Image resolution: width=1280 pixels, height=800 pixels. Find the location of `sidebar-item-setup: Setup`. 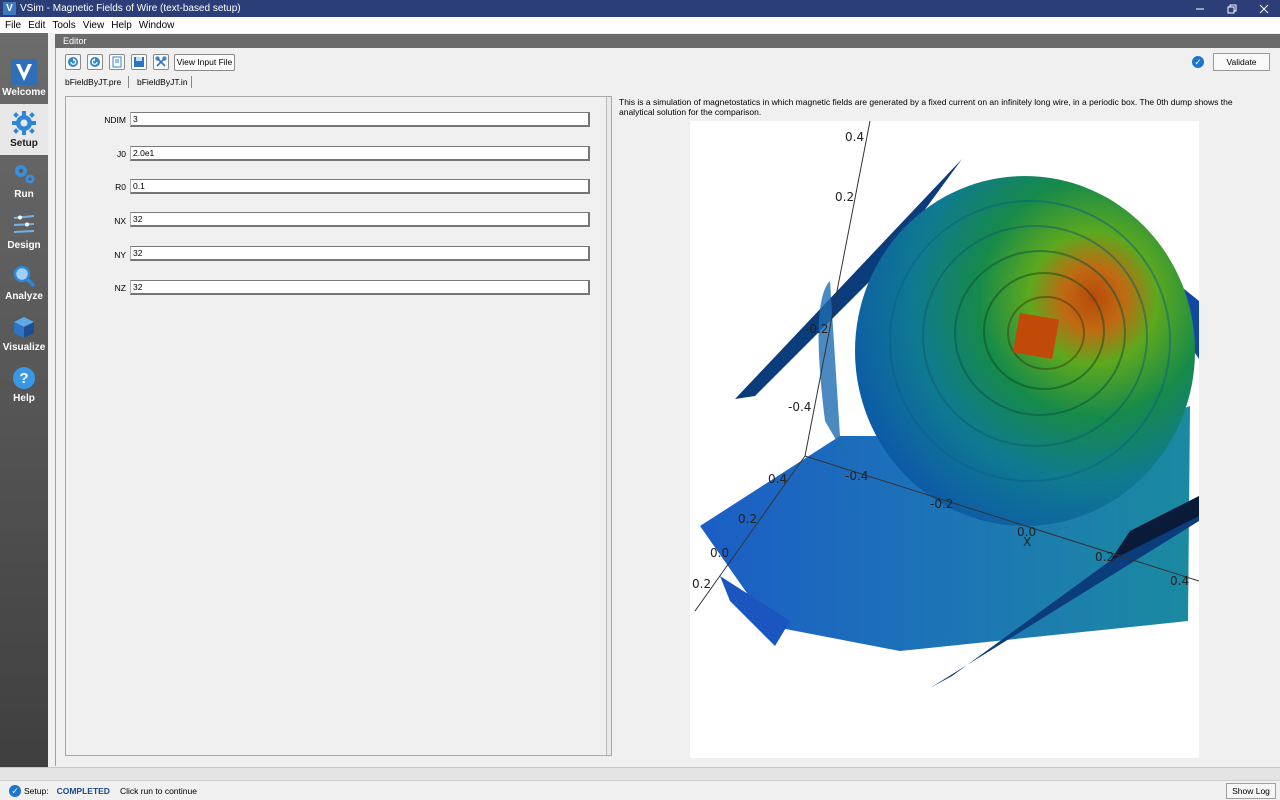

sidebar-item-setup: Setup is located at coordinates (24, 129).